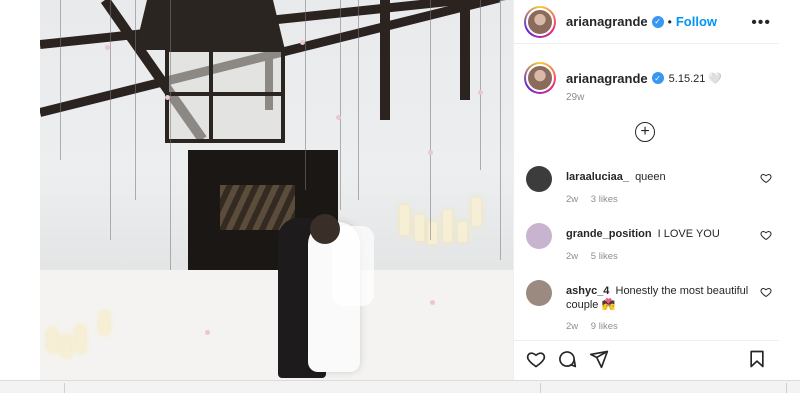  Describe the element at coordinates (567, 359) in the screenshot. I see `comment-icon` at that location.